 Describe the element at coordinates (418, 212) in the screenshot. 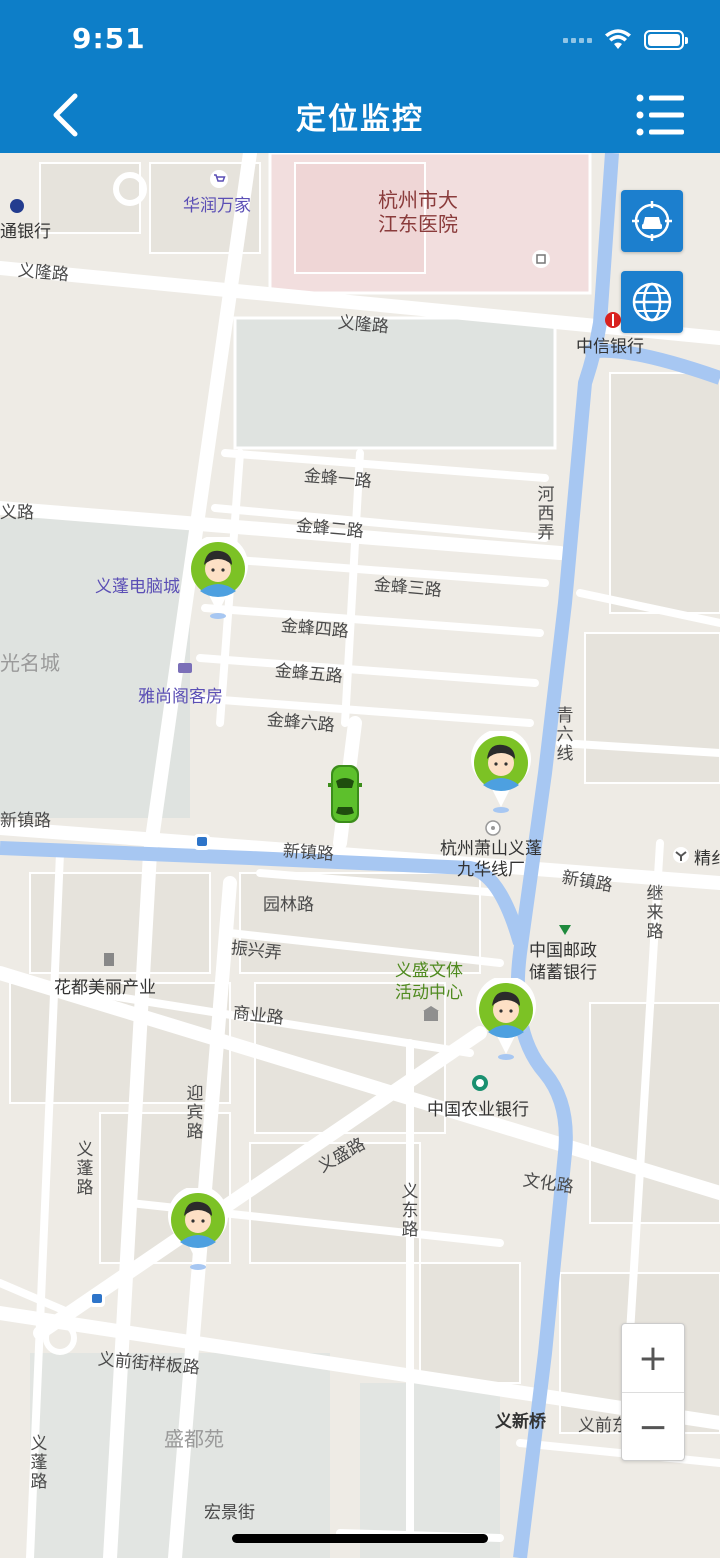

I see `label-hospital: 杭州市大 江东医院` at that location.